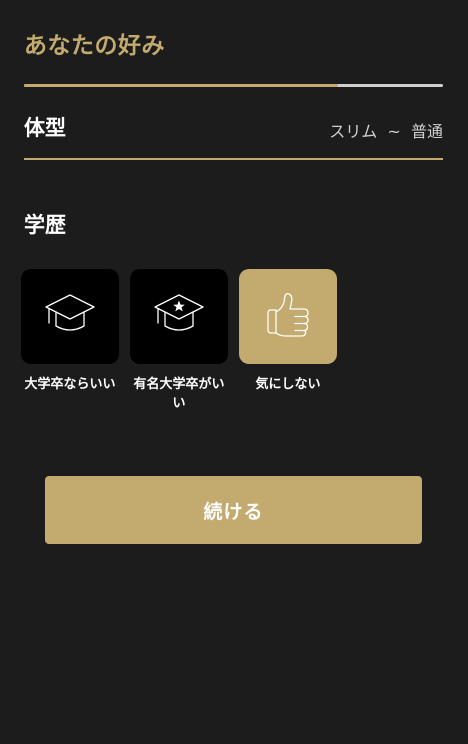 Image resolution: width=468 pixels, height=744 pixels. What do you see at coordinates (94, 46) in the screenshot?
I see `page-title: あなたの好み` at bounding box center [94, 46].